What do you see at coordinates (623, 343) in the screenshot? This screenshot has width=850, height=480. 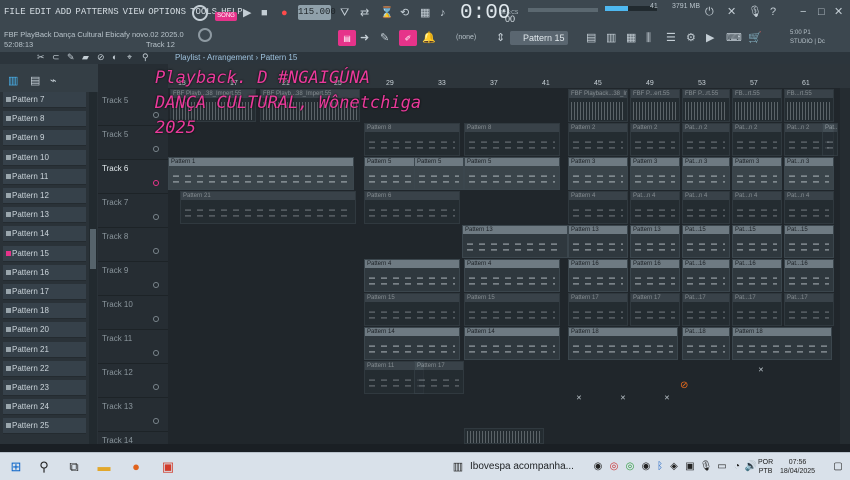 I see `playlist-clip: Pattern 18` at bounding box center [623, 343].